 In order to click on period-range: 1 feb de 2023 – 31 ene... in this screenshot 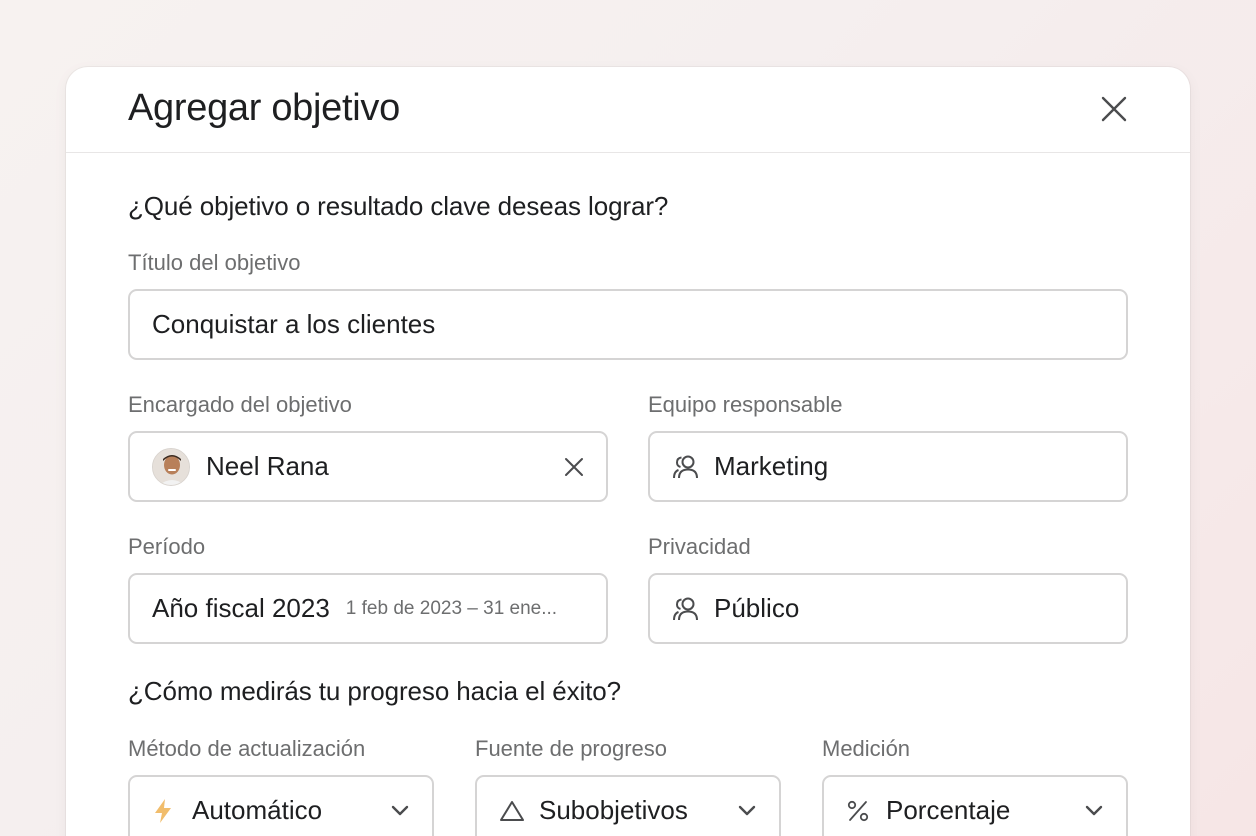, I will do `click(451, 608)`.